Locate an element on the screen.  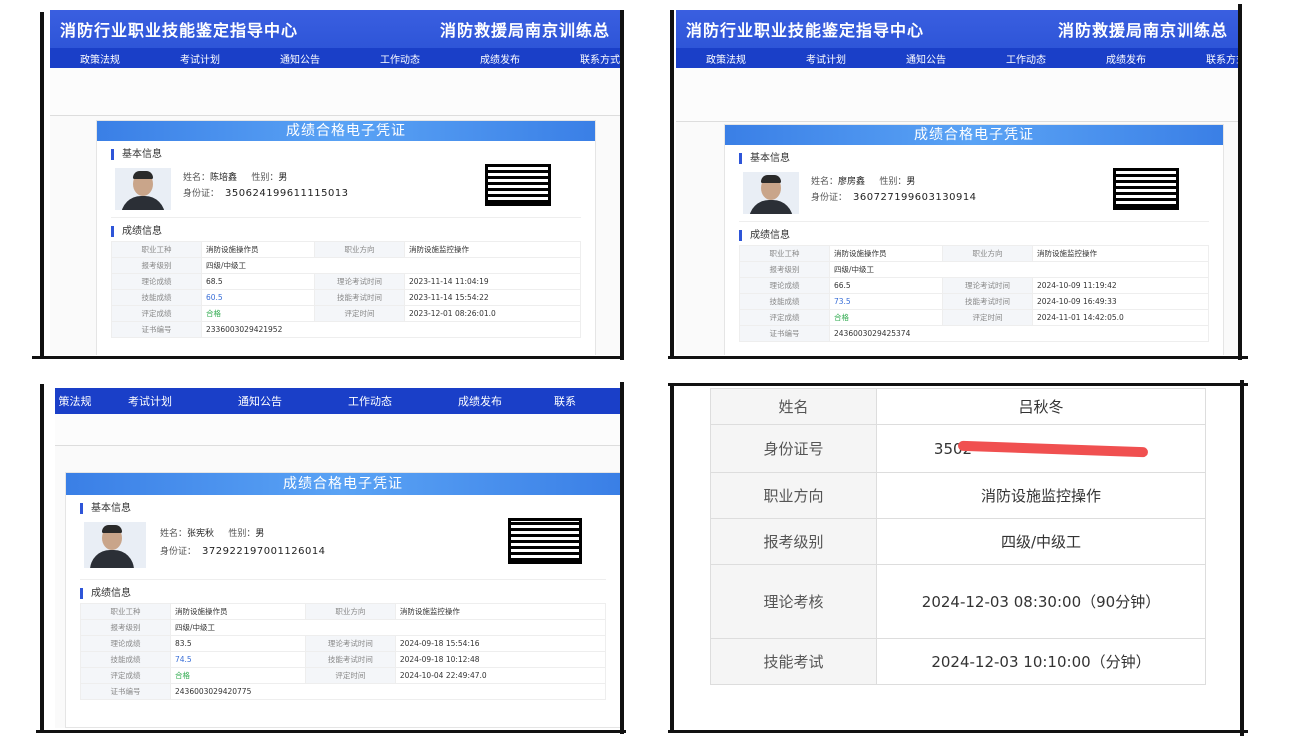
nav-item-policy: 策法规 is located at coordinates (75, 401).